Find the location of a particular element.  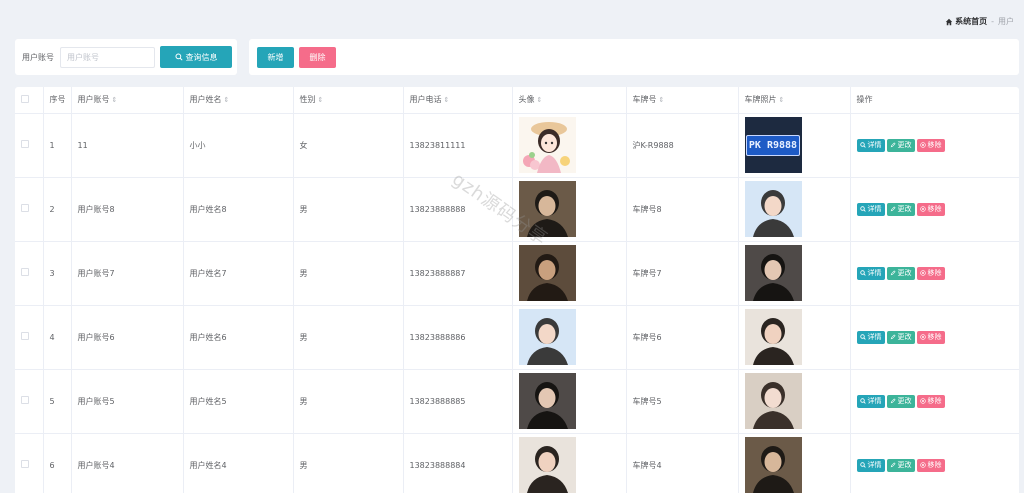

cell-plate: 车牌号6 is located at coordinates (682, 337).